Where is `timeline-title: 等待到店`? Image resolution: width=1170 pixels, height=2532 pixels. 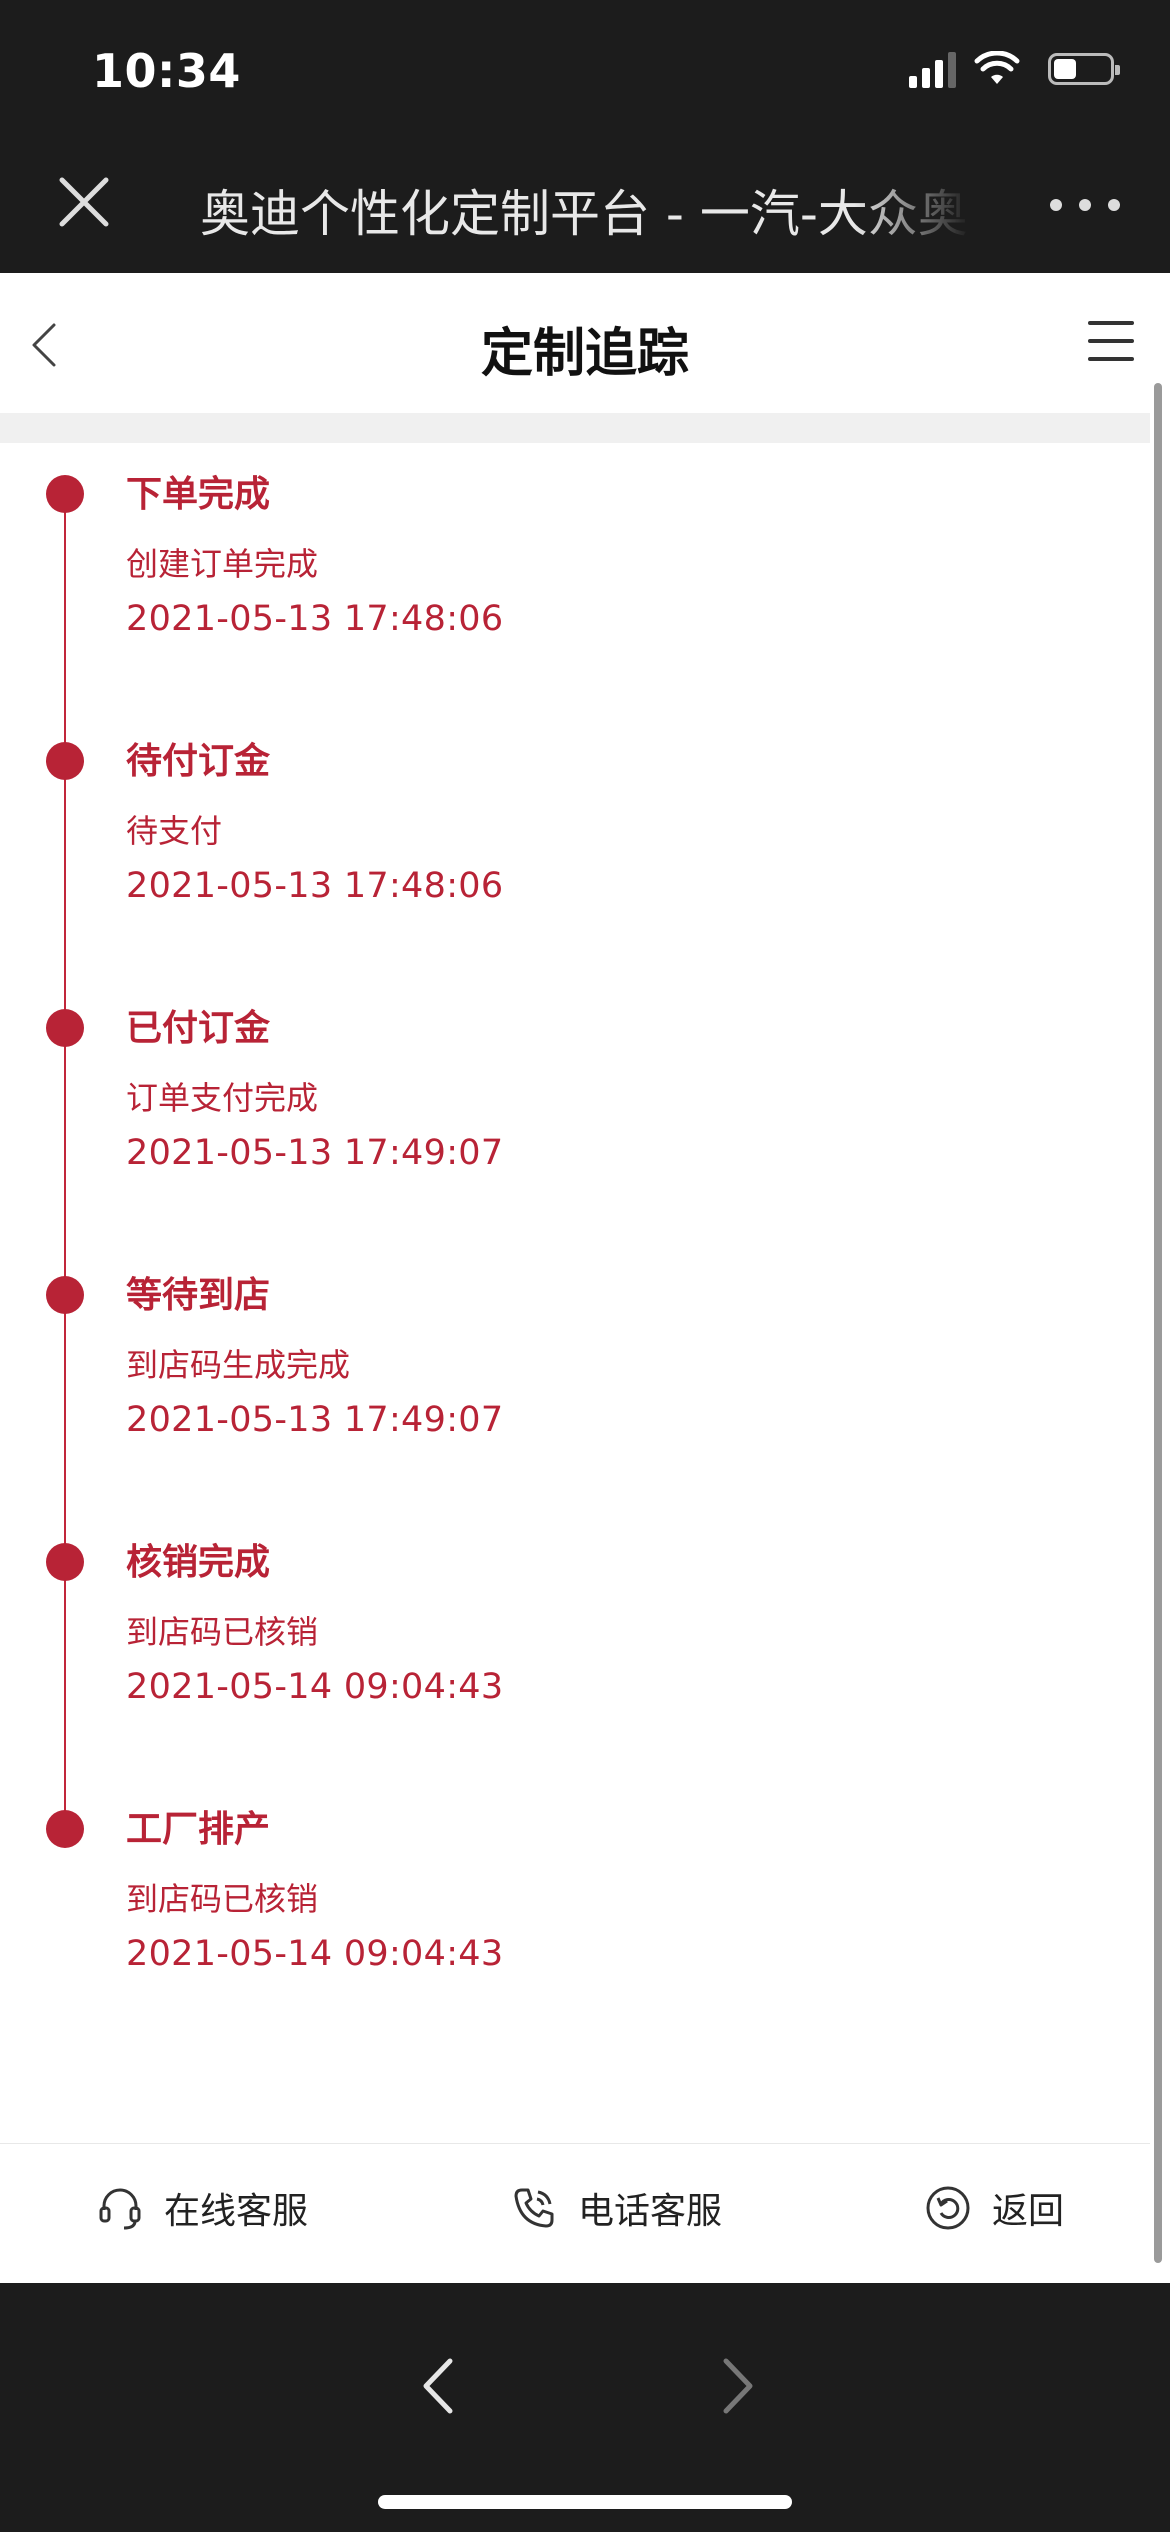
timeline-title: 等待到店 is located at coordinates (198, 1295).